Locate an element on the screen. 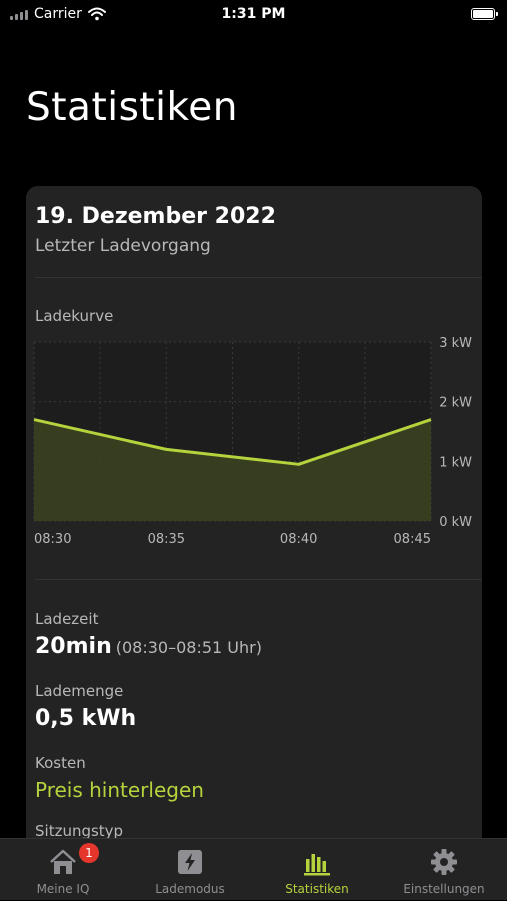  charging-time-duration: 20min is located at coordinates (73, 646).